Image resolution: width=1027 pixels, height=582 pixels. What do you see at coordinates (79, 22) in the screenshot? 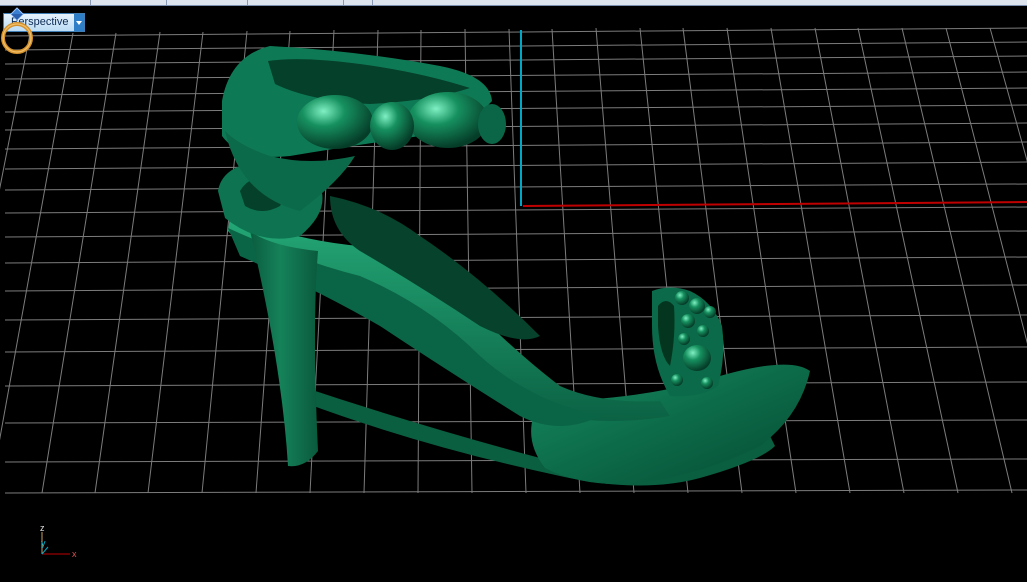
I see `chevron-down-icon` at bounding box center [79, 22].